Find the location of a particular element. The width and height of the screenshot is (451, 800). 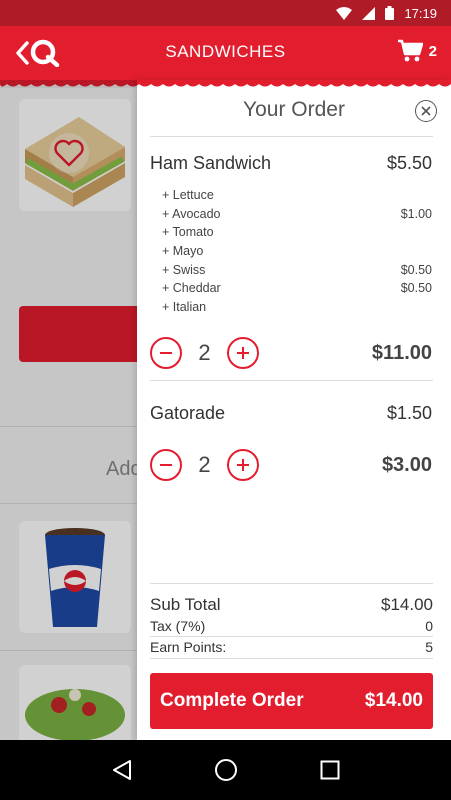

cart-count: 2 is located at coordinates (432, 51).